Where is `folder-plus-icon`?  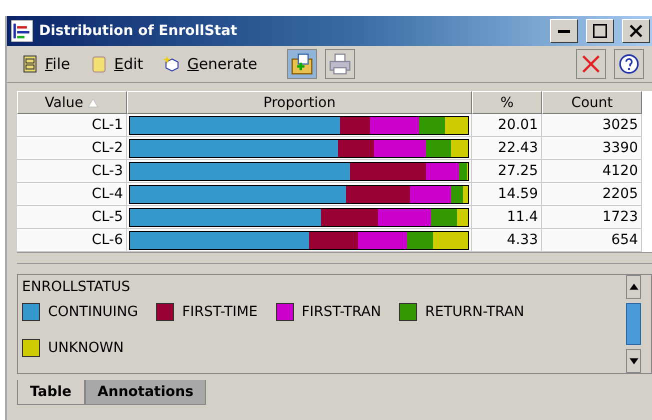
folder-plus-icon is located at coordinates (302, 64).